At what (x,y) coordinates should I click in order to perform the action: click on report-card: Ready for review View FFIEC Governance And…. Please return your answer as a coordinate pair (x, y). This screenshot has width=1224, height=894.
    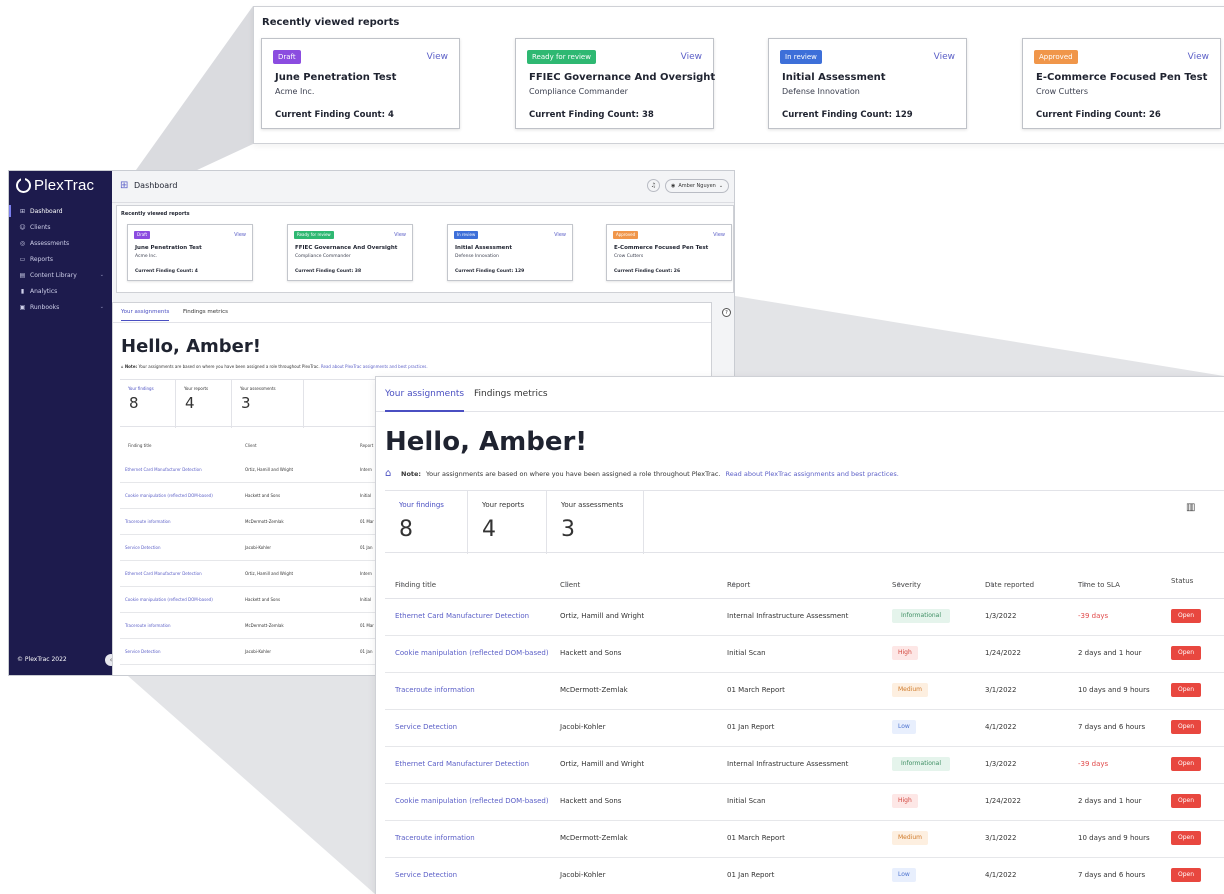
    Looking at the image, I should click on (615, 83).